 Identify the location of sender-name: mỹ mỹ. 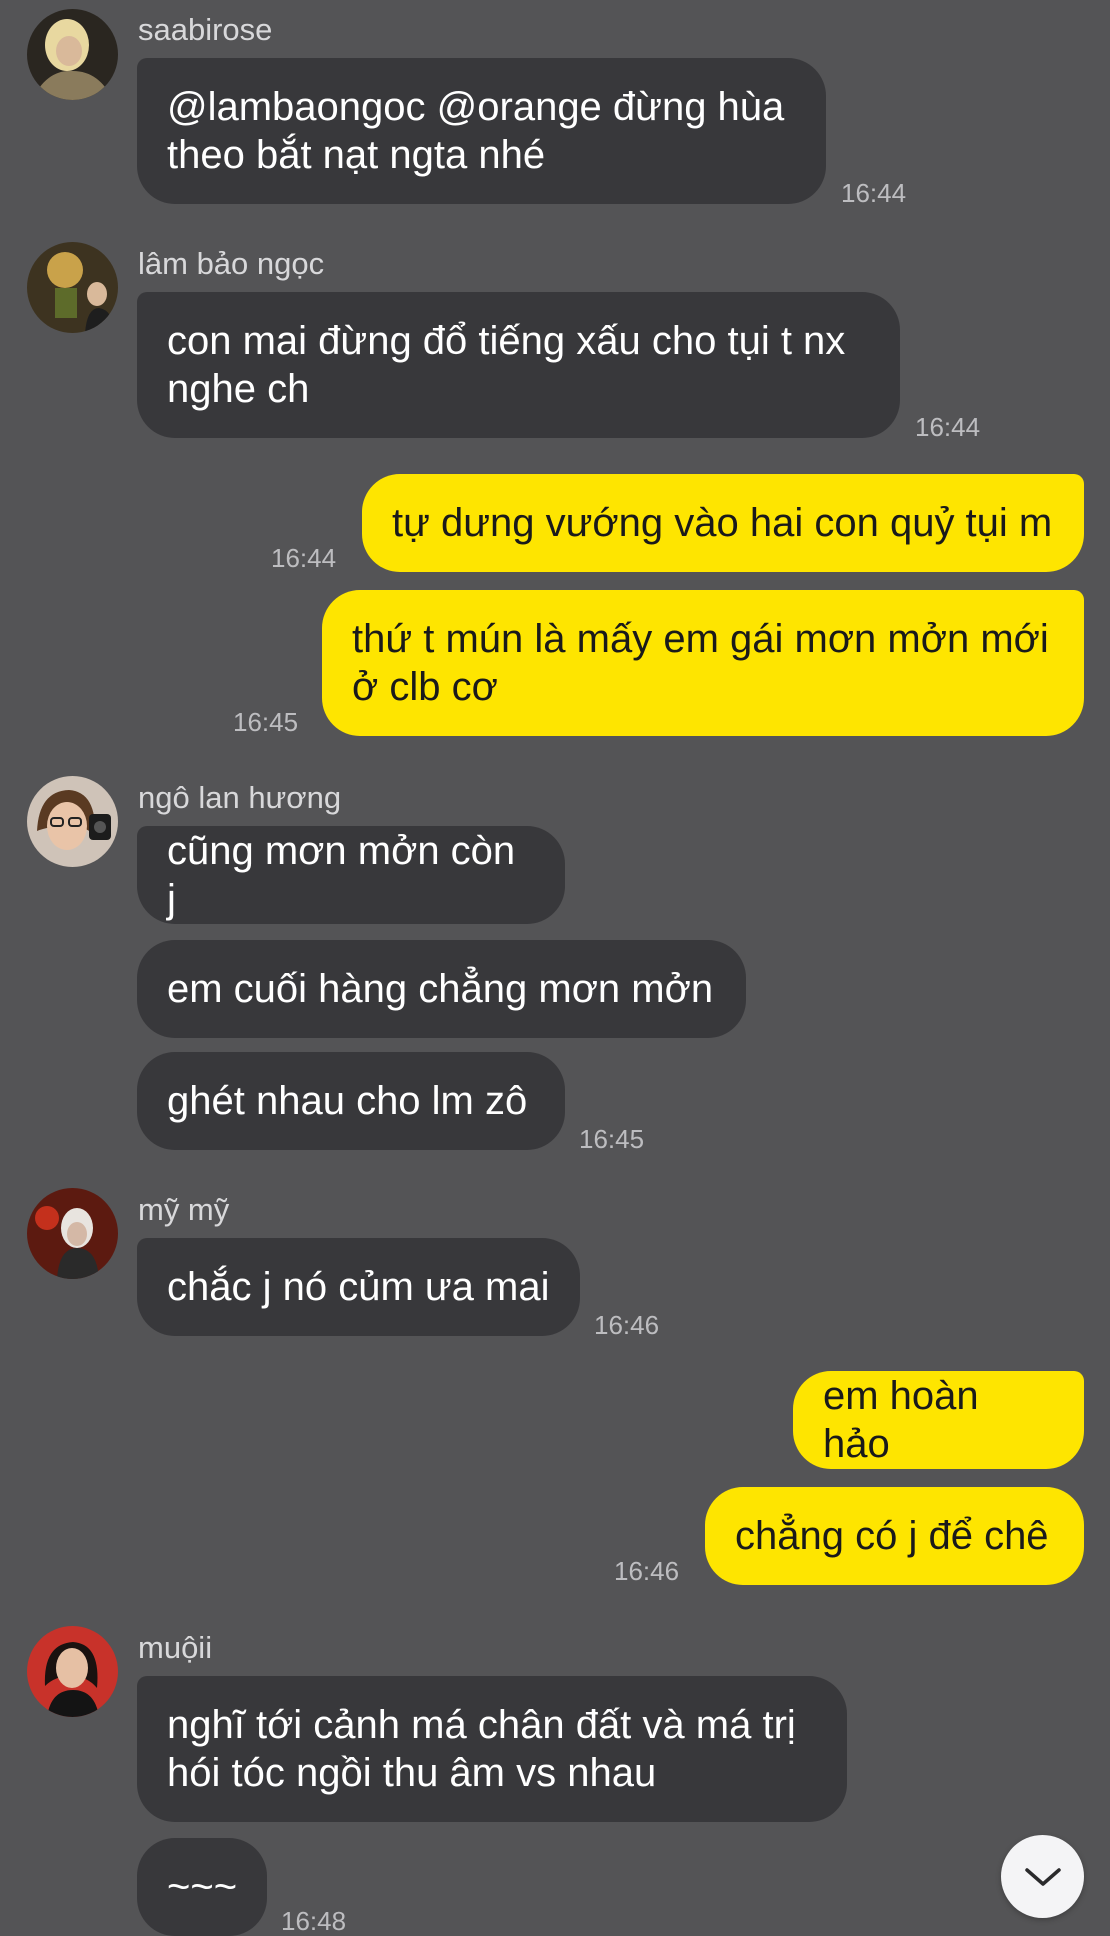
(184, 1209).